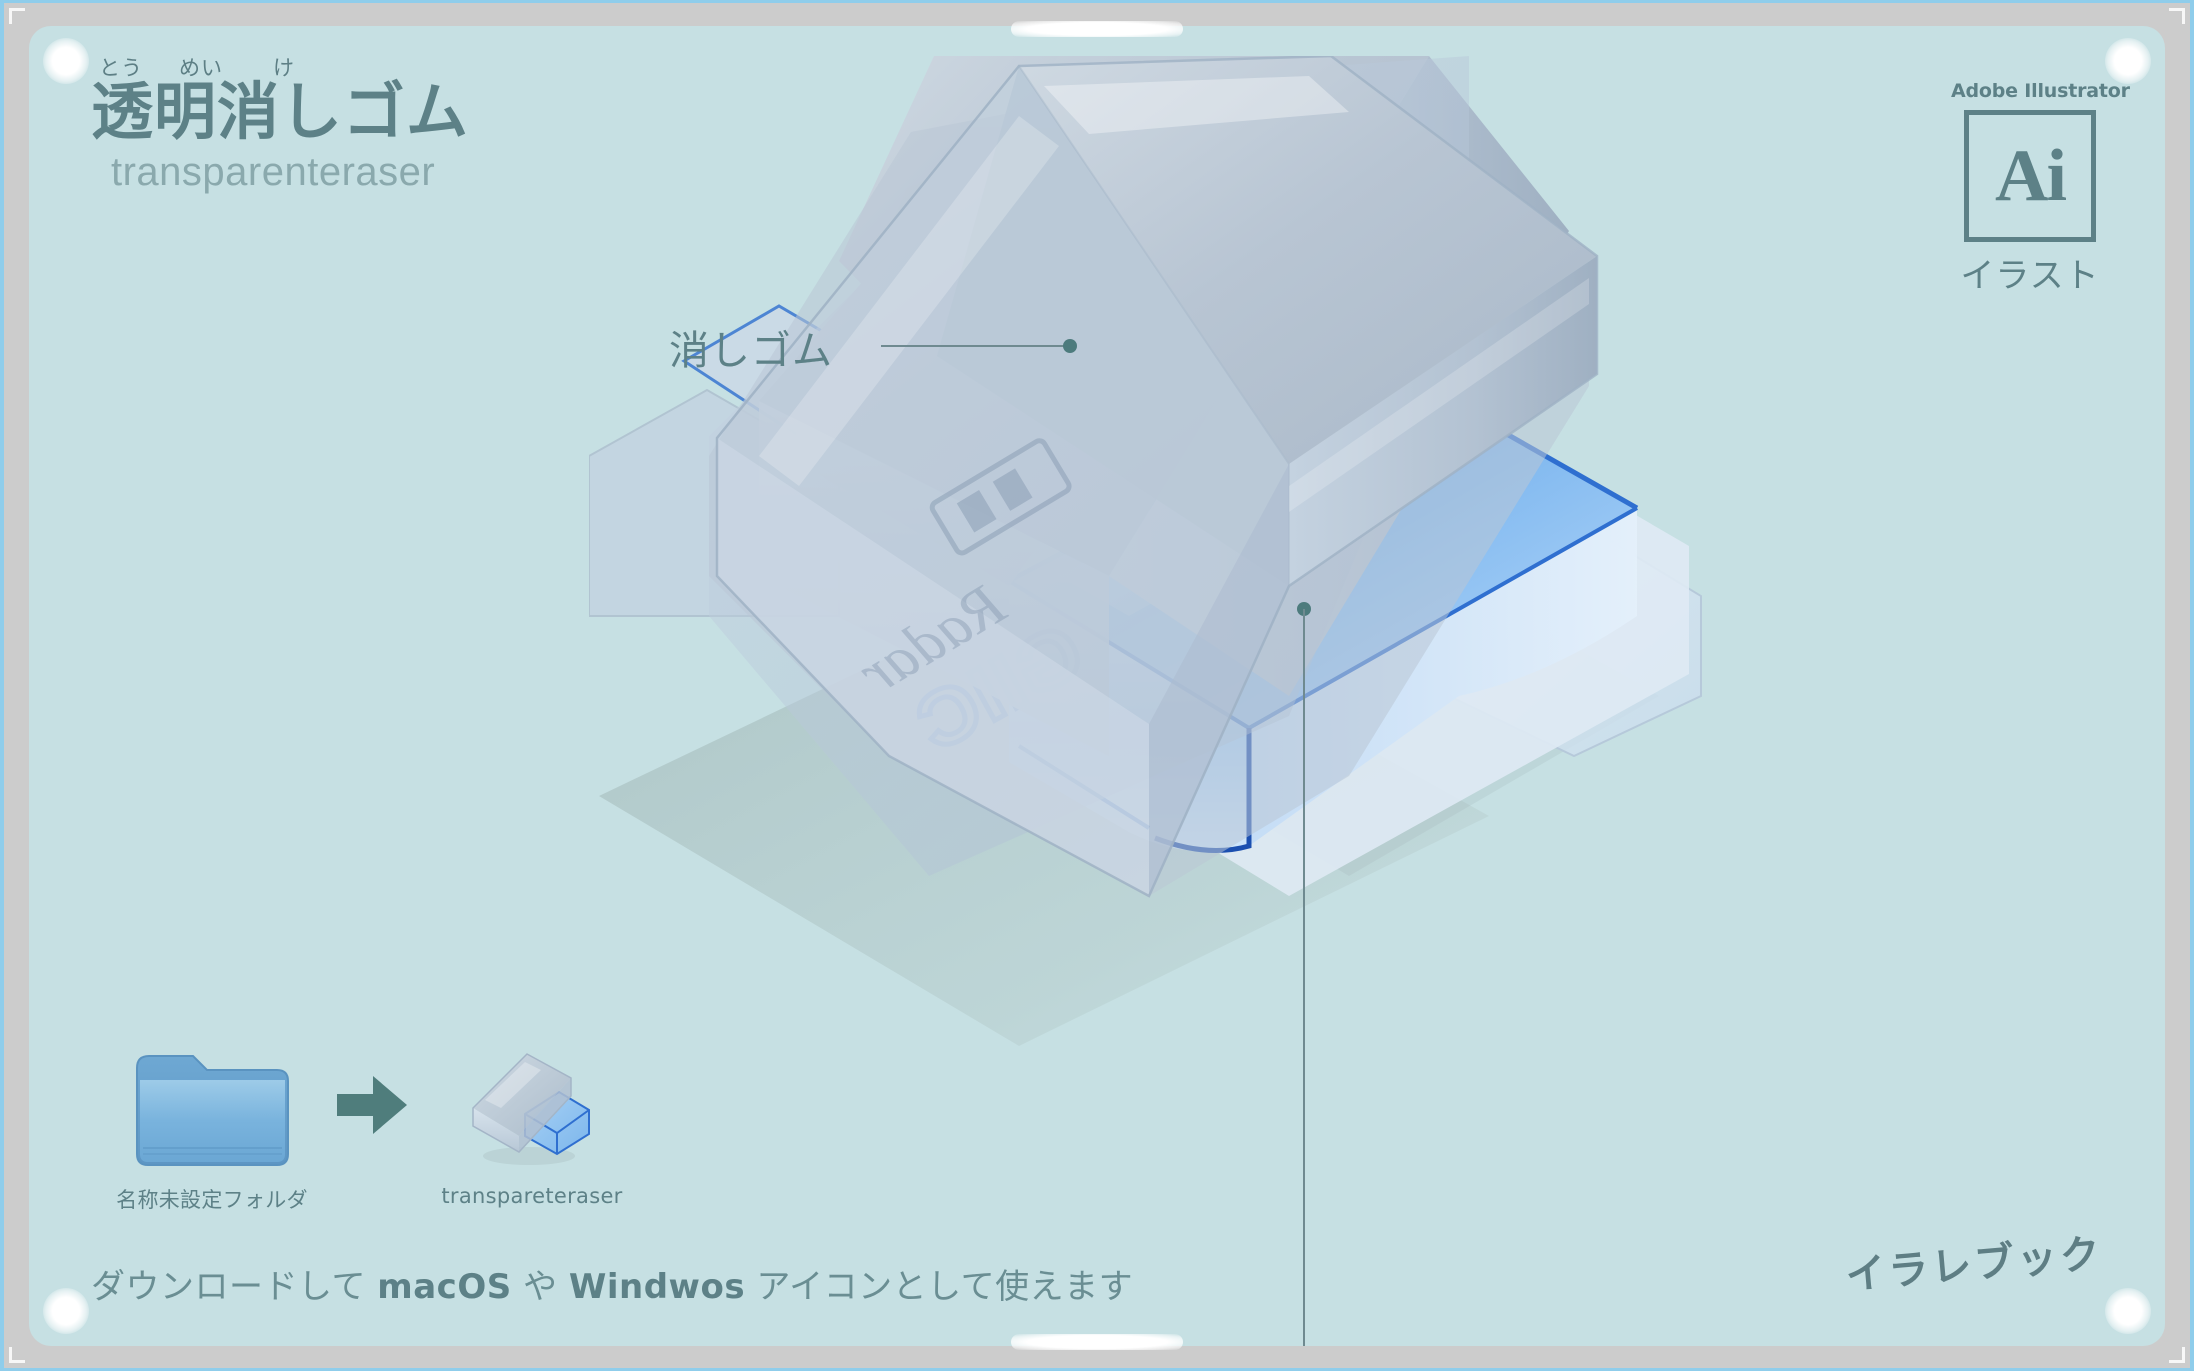  Describe the element at coordinates (2177, 16) in the screenshot. I see `frame-corner-tick-top-right` at that location.